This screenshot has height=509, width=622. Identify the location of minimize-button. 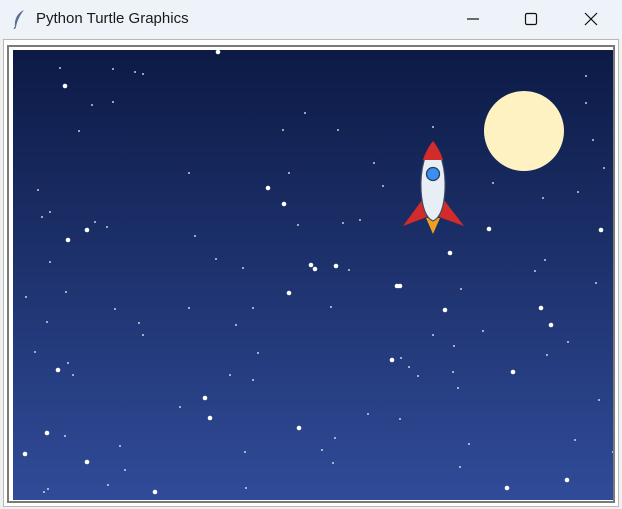
(473, 19).